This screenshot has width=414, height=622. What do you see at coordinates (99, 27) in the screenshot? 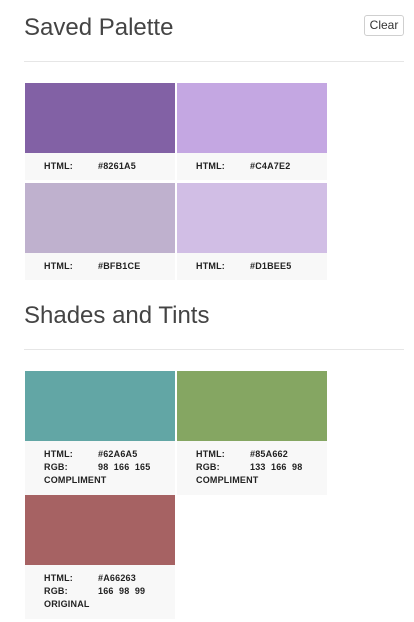
I see `saved-palette-title: Saved Palette` at bounding box center [99, 27].